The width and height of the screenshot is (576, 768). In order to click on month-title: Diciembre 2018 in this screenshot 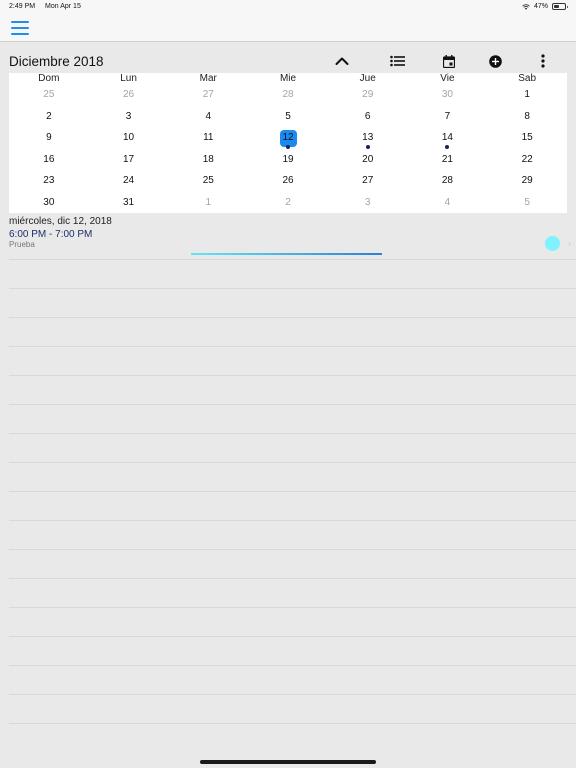, I will do `click(56, 61)`.